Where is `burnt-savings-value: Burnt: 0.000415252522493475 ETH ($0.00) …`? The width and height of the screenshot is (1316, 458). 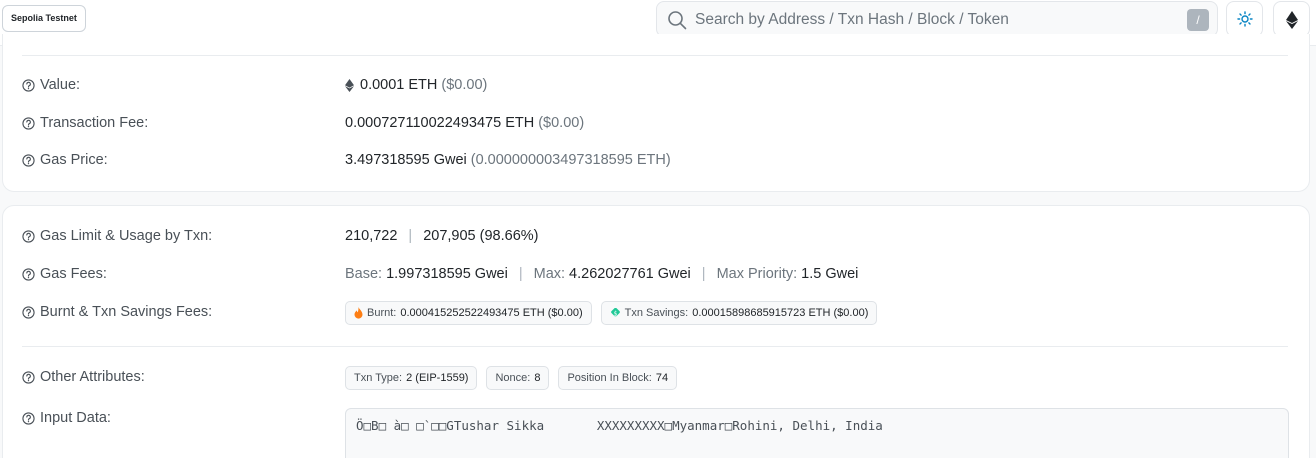
burnt-savings-value: Burnt: 0.000415252522493475 ETH ($0.00) … is located at coordinates (615, 313).